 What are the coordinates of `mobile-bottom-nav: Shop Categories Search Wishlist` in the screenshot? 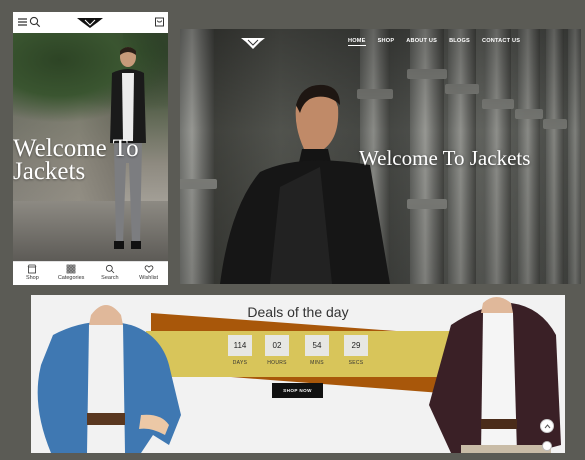 It's located at (90, 273).